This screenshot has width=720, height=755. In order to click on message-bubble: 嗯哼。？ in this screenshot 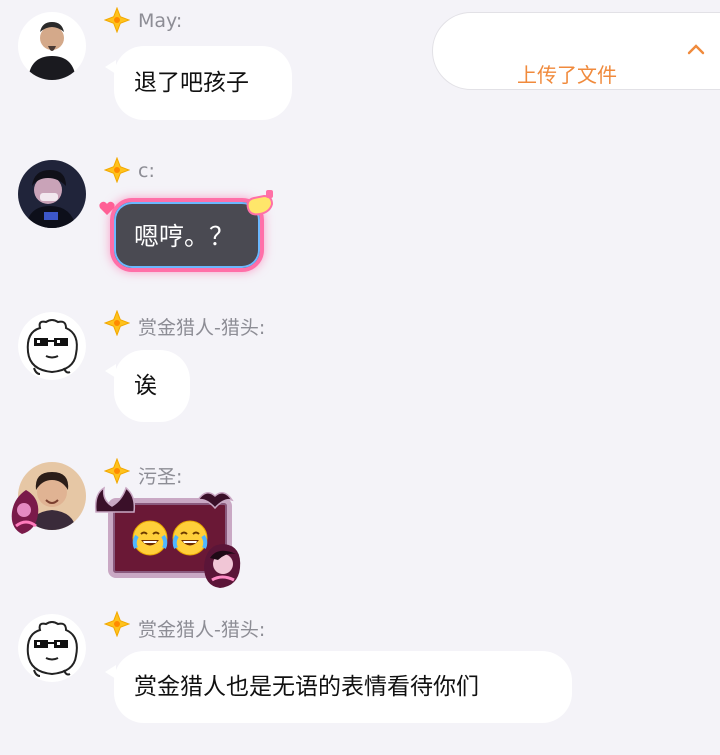, I will do `click(187, 235)`.